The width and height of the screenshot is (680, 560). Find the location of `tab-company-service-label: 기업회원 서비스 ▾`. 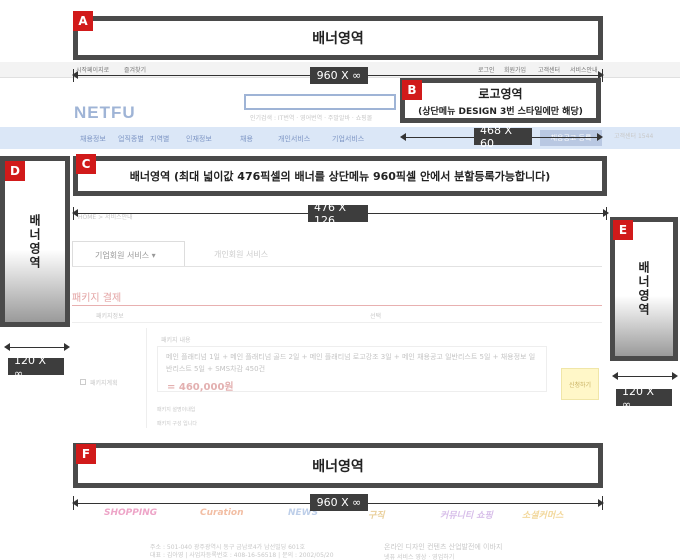

tab-company-service-label: 기업회원 서비스 ▾ is located at coordinates (125, 255).